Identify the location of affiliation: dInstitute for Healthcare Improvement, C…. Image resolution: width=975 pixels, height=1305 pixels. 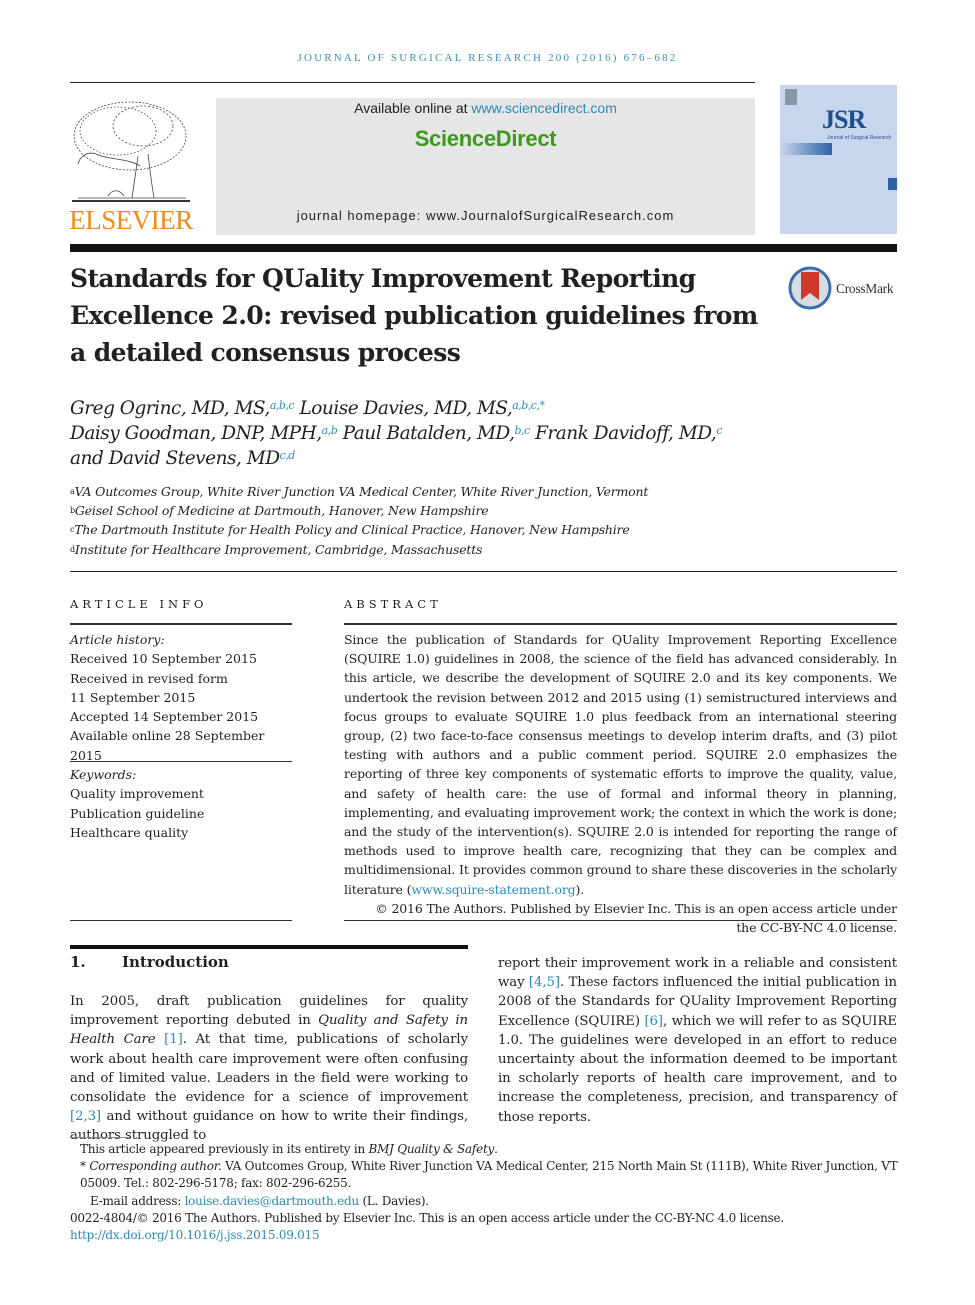
(276, 549).